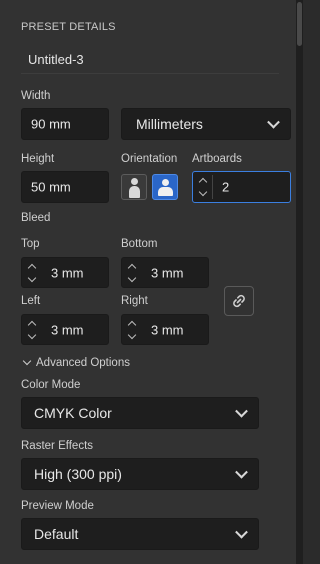 The image size is (320, 564). Describe the element at coordinates (169, 124) in the screenshot. I see `units-value: Millimeters` at that location.